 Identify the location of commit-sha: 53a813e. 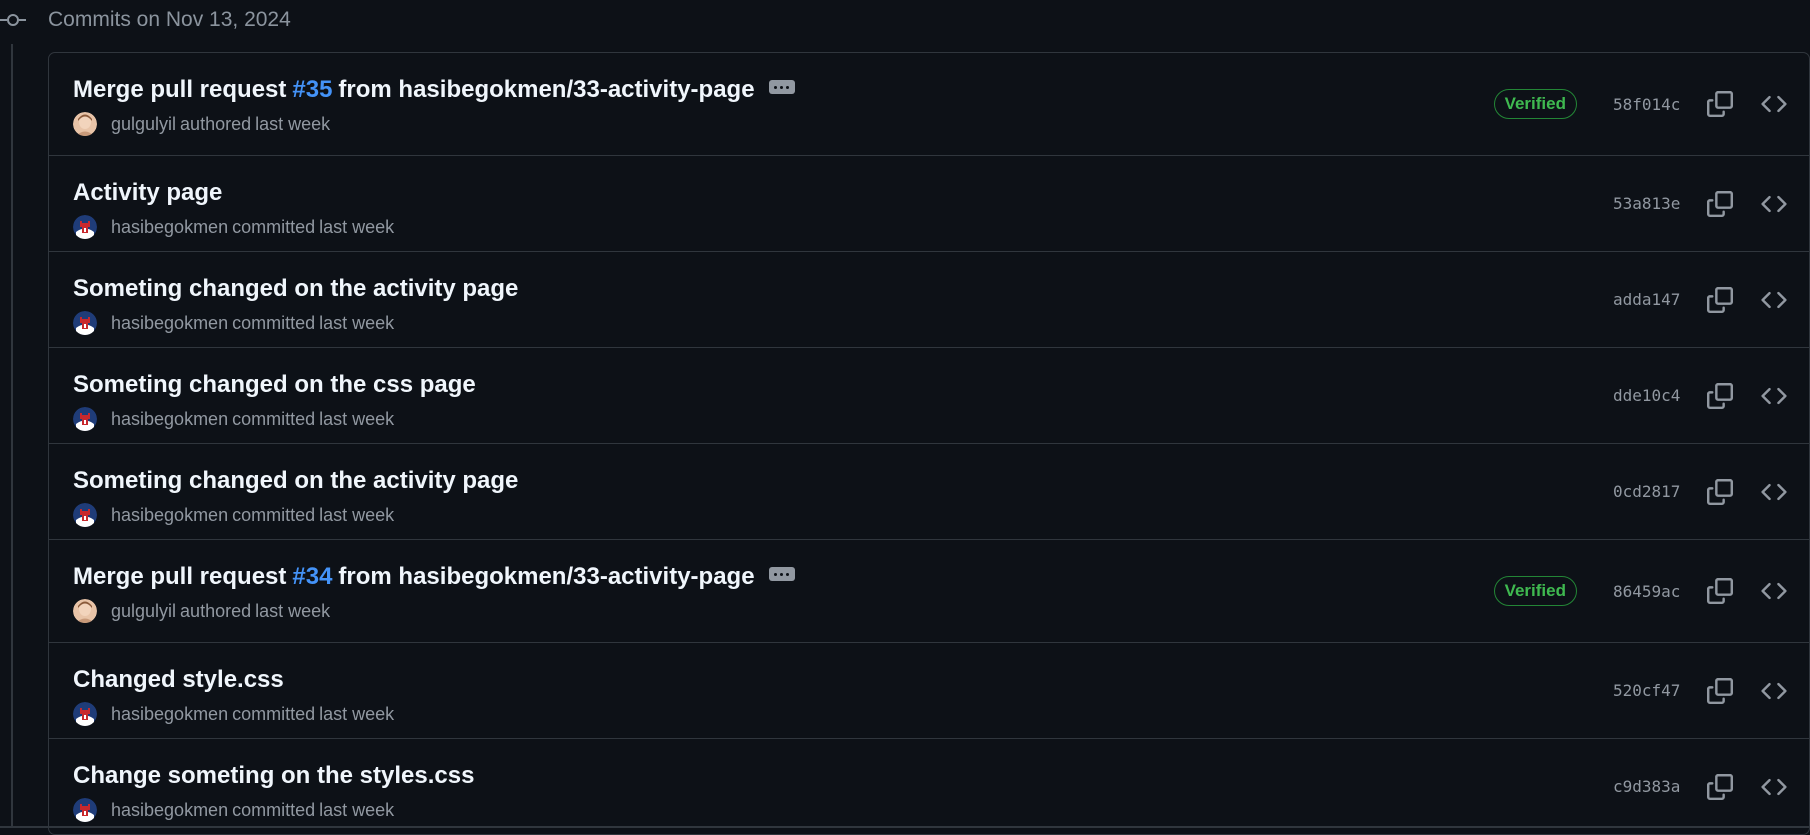
(1649, 203).